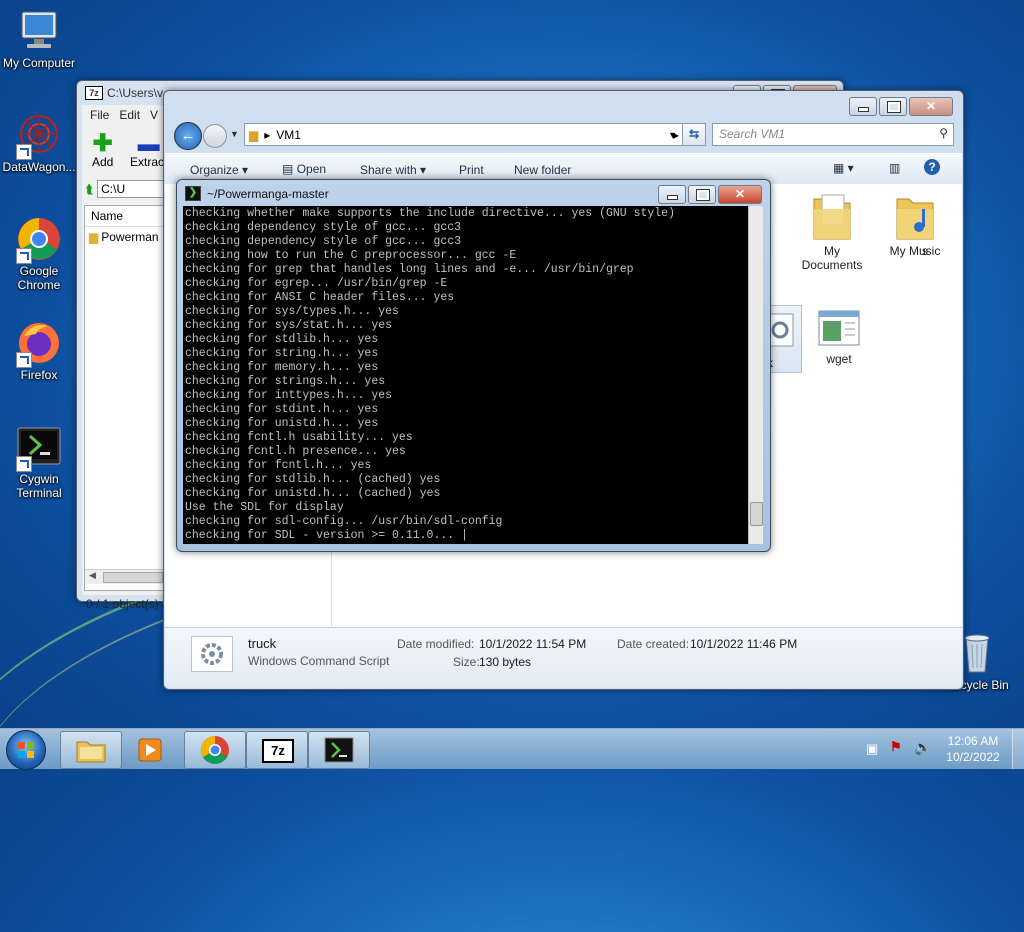  I want to click on path-input: C:\U, so click(130, 189).